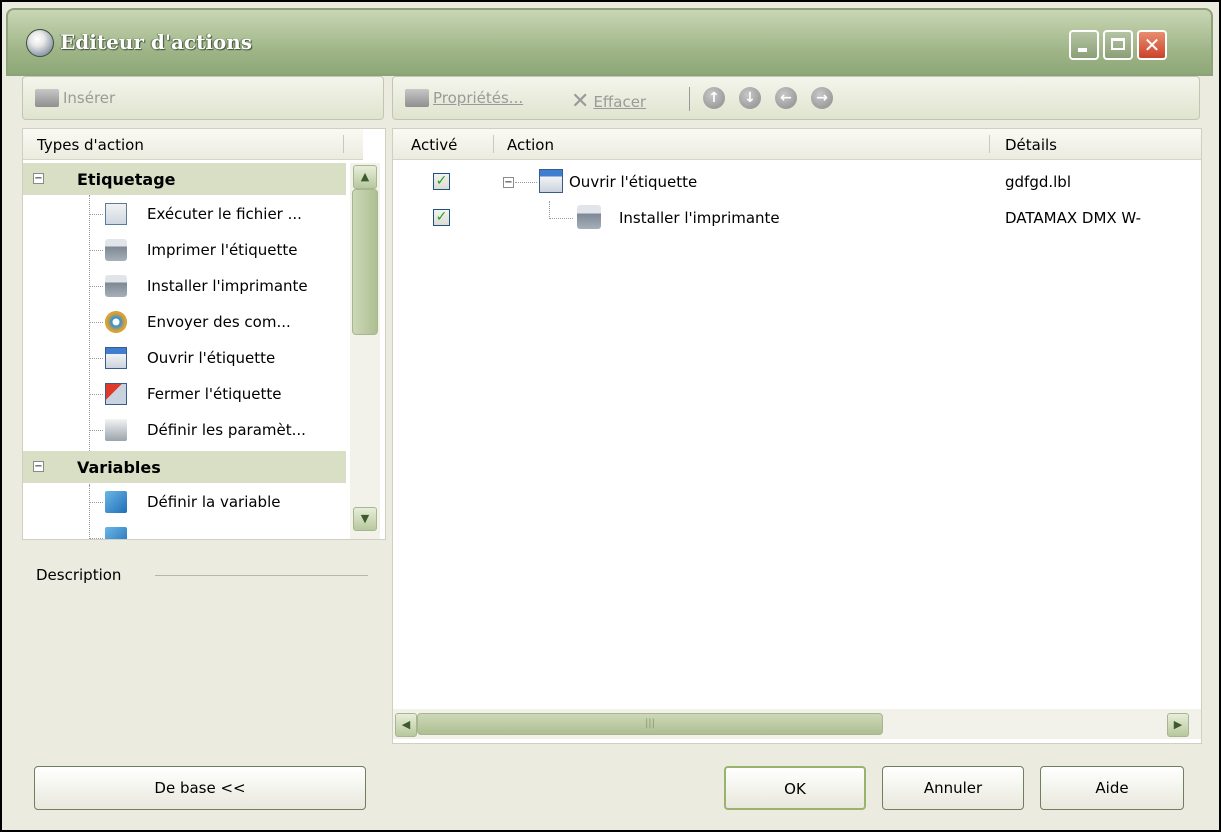 The image size is (1221, 832). What do you see at coordinates (797, 183) in the screenshot?
I see `table-row: ✓ − Ouvrir l'étiquette gdfgd.lbl` at bounding box center [797, 183].